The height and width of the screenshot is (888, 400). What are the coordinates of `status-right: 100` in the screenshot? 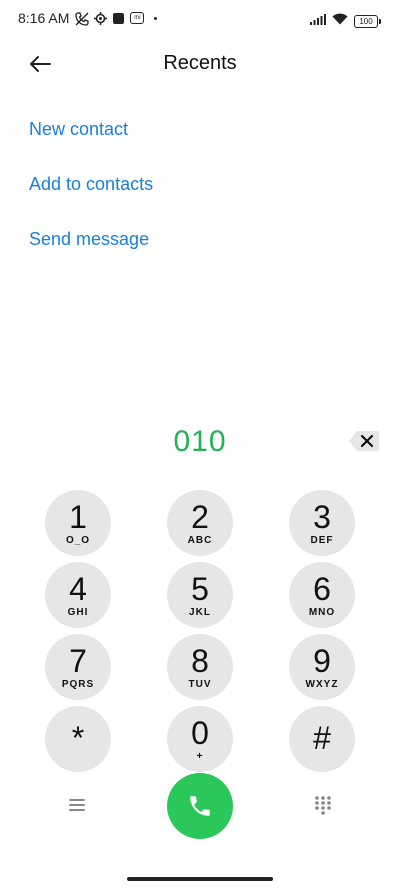 It's located at (345, 21).